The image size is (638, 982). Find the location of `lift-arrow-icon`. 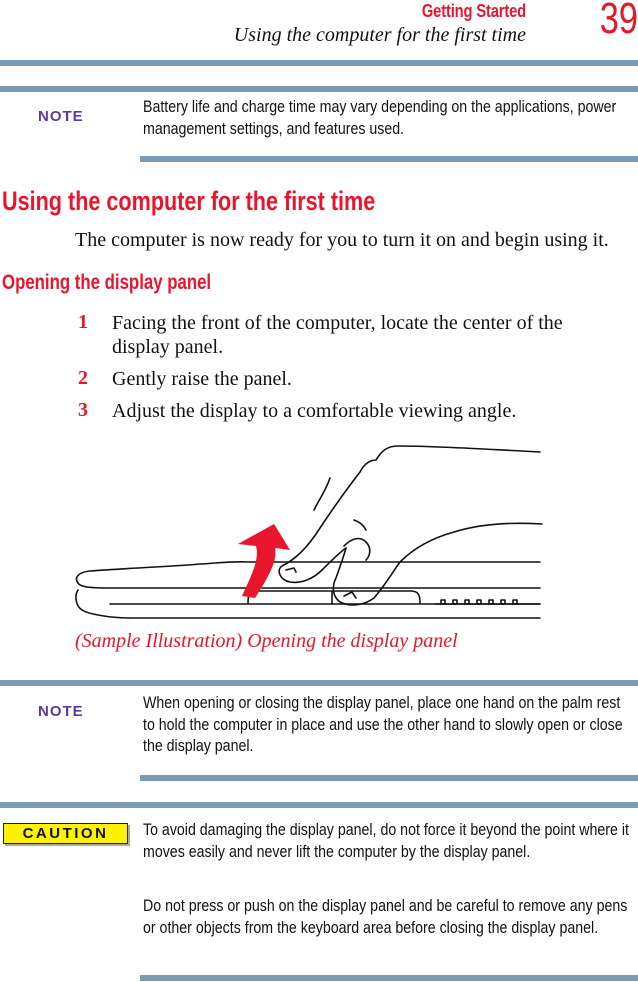

lift-arrow-icon is located at coordinates (264, 561).